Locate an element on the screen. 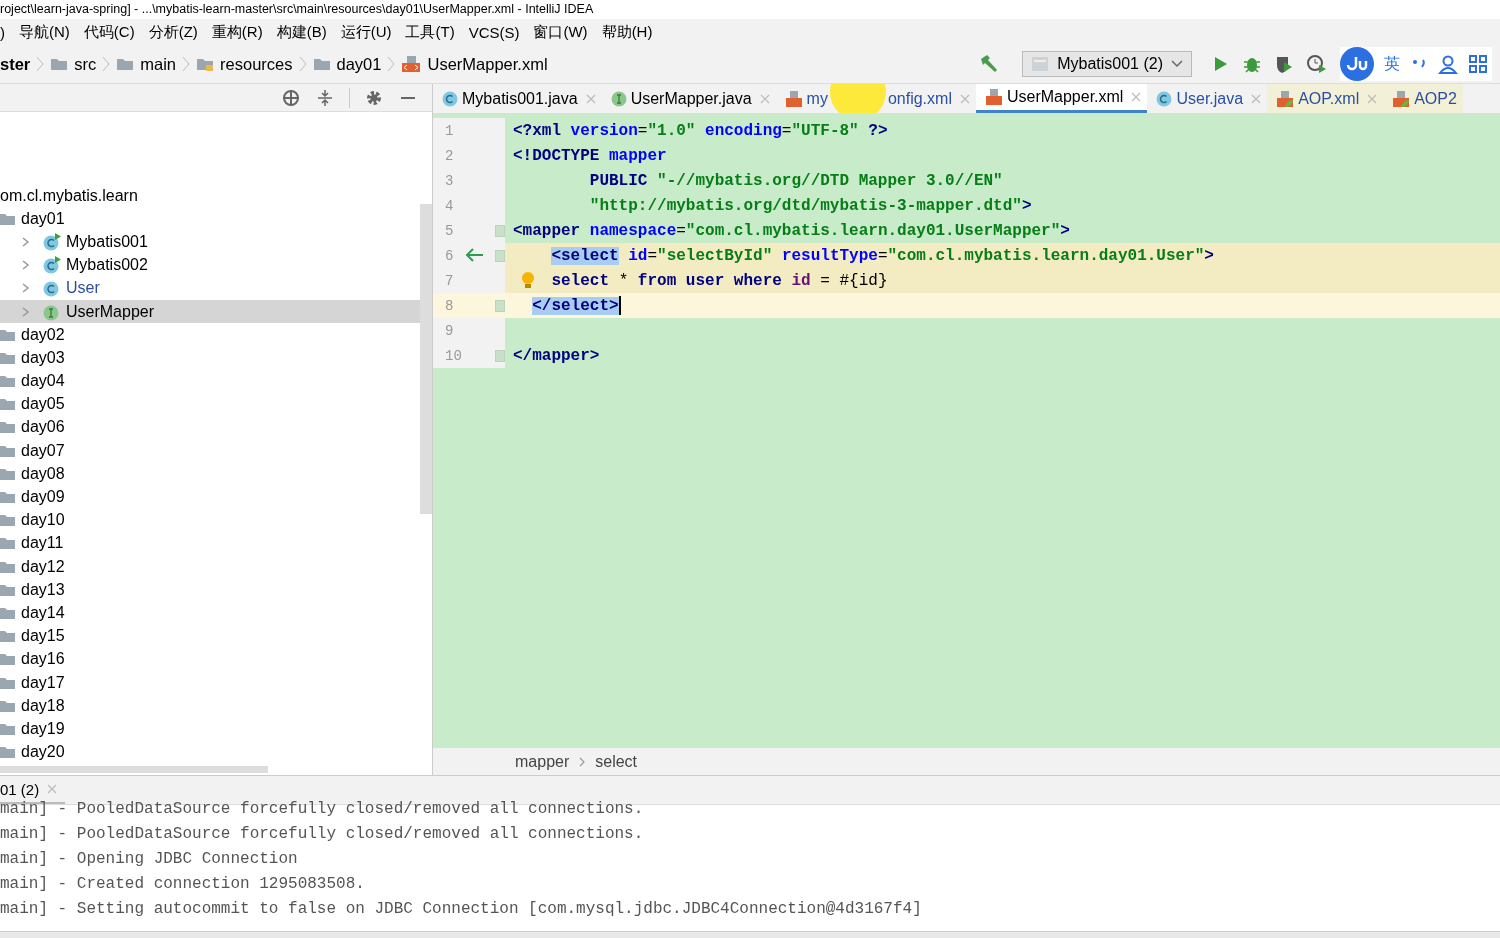 This screenshot has width=1500, height=938. breadcrumb-item: resources is located at coordinates (256, 64).